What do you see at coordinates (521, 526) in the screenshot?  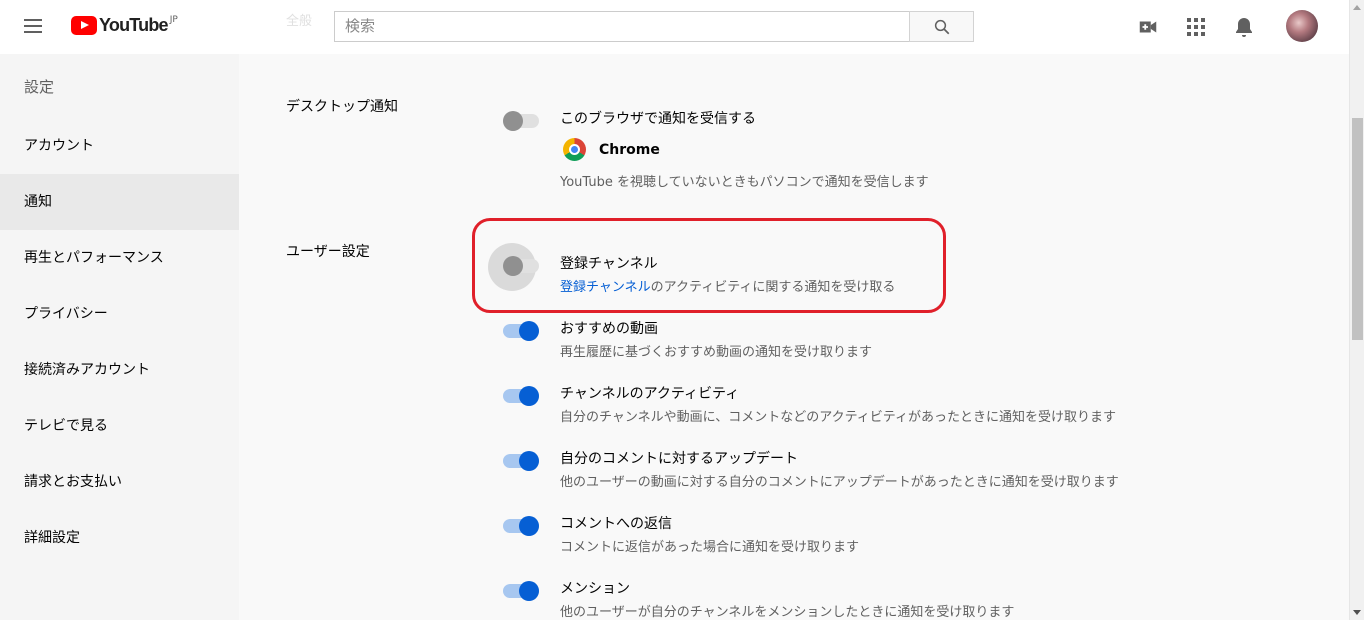 I see `comment-replies-toggle` at bounding box center [521, 526].